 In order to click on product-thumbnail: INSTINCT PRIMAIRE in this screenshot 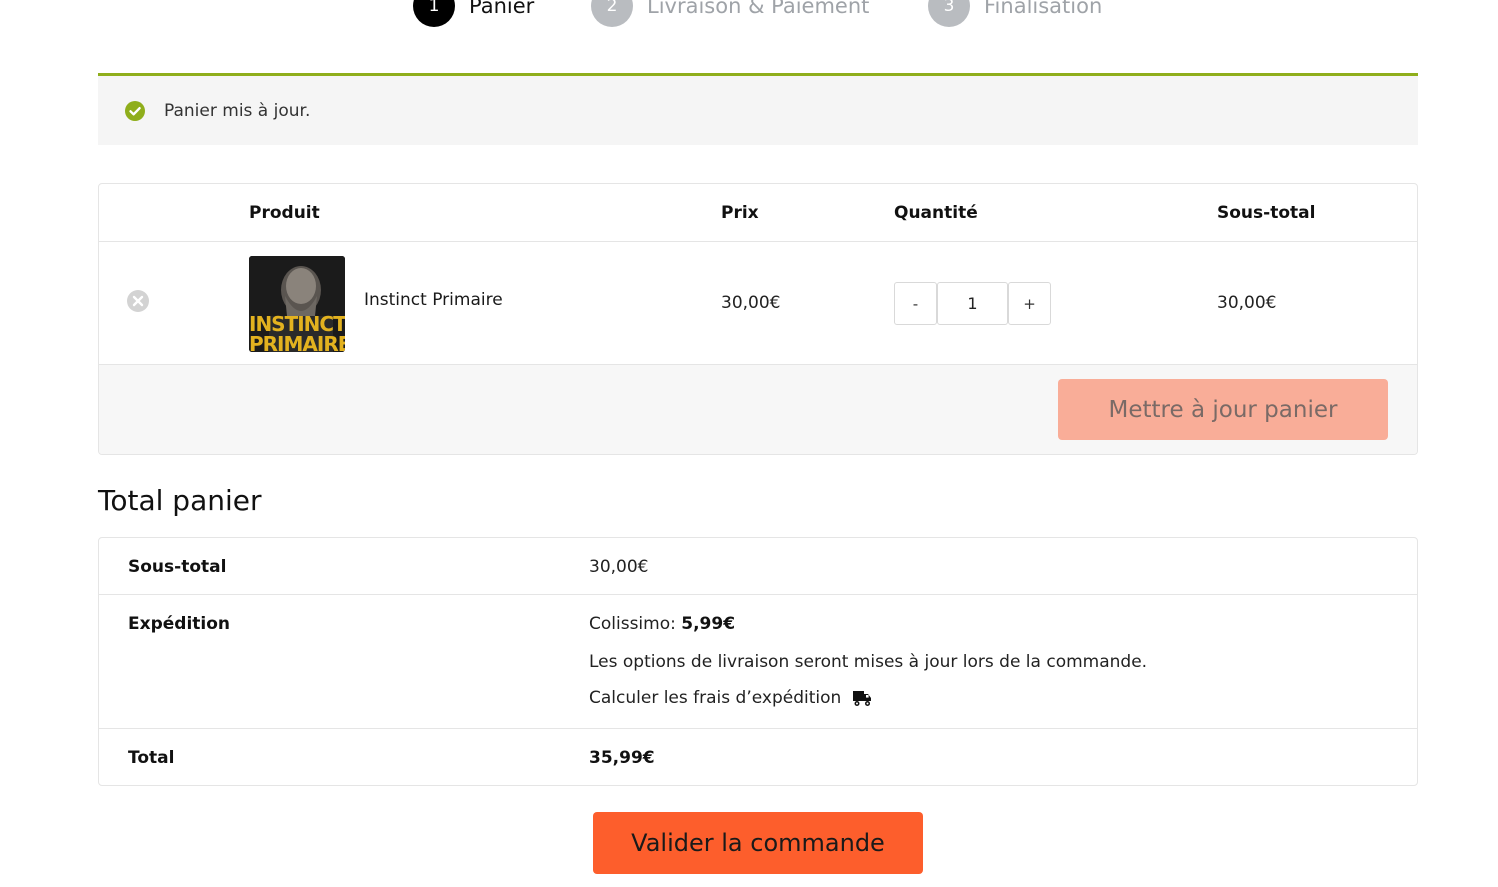, I will do `click(297, 304)`.